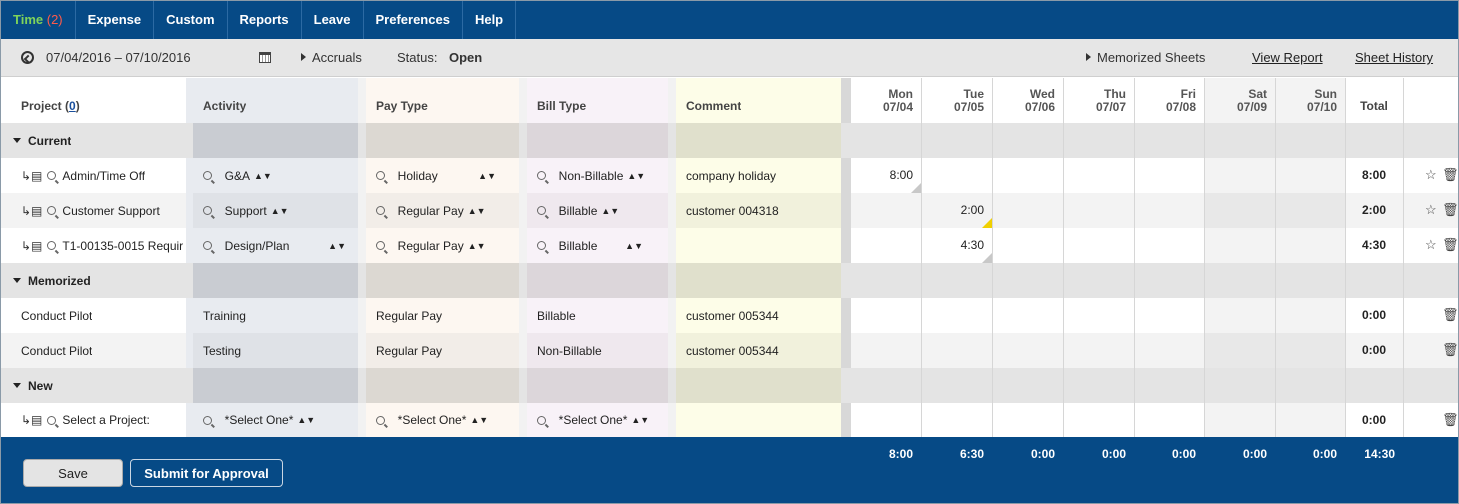  Describe the element at coordinates (1324, 454) in the screenshot. I see `day-total-sun: 0:00` at that location.